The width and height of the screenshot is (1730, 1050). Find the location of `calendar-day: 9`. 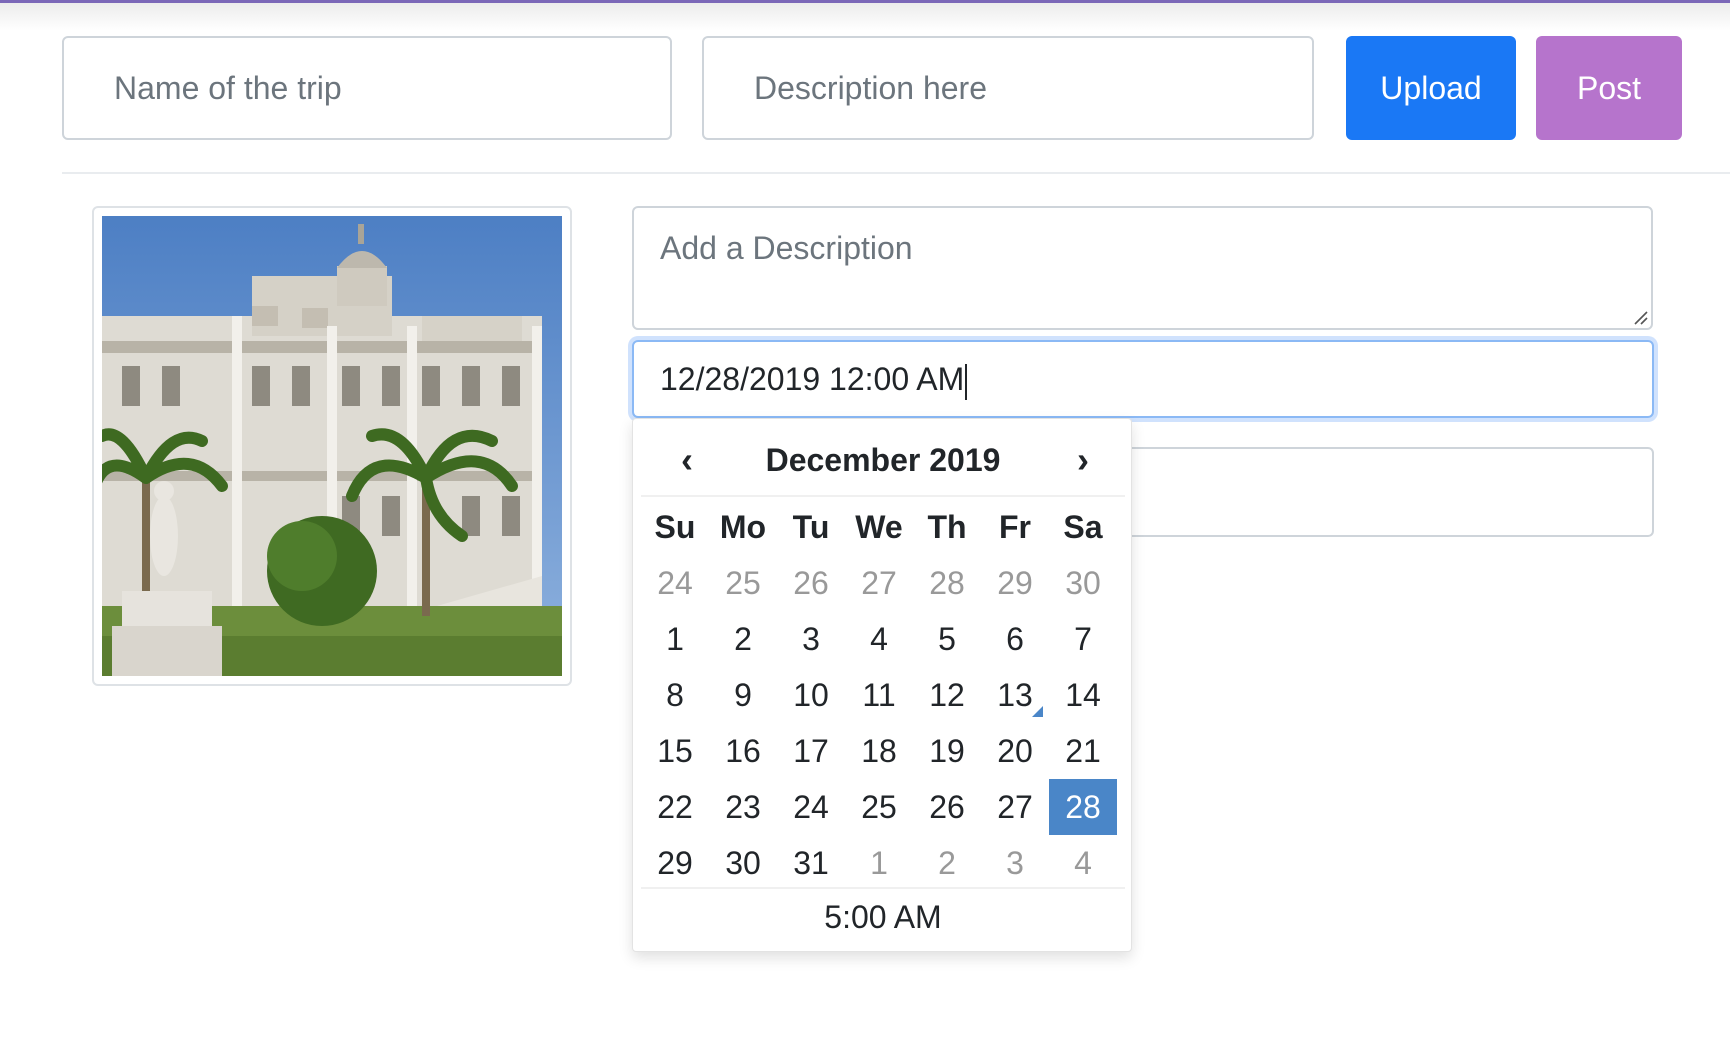

calendar-day: 9 is located at coordinates (743, 695).